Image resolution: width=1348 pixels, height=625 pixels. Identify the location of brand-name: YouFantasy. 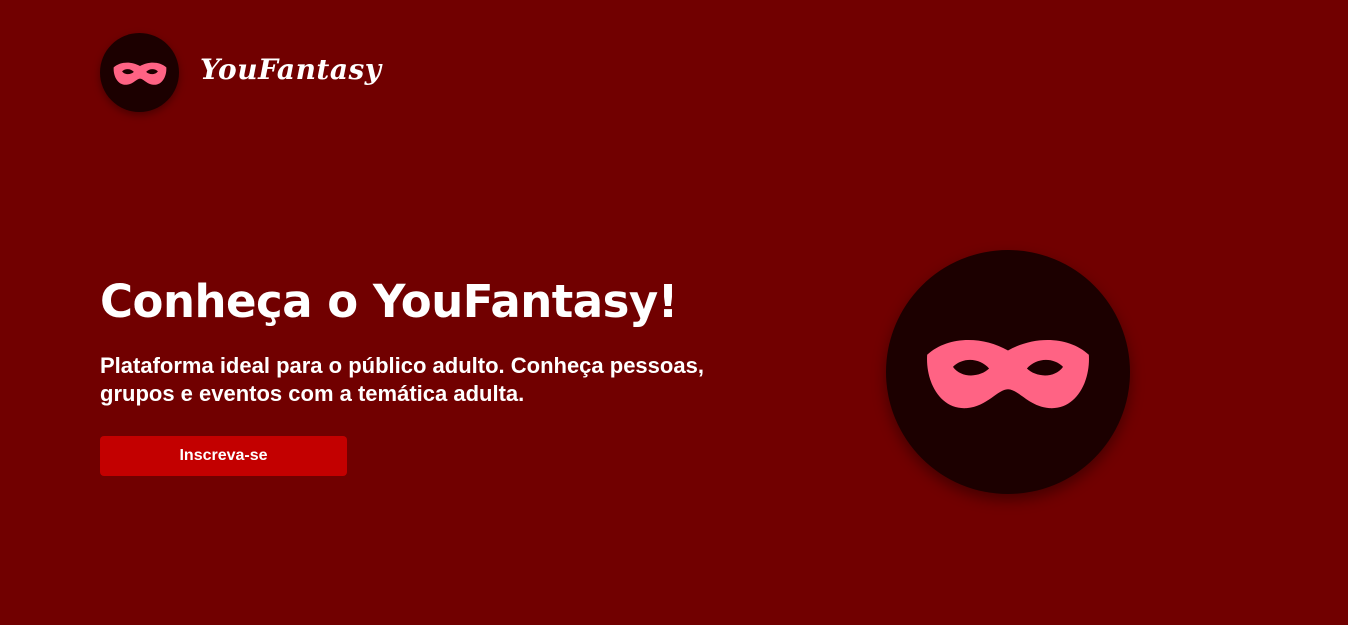
(291, 69).